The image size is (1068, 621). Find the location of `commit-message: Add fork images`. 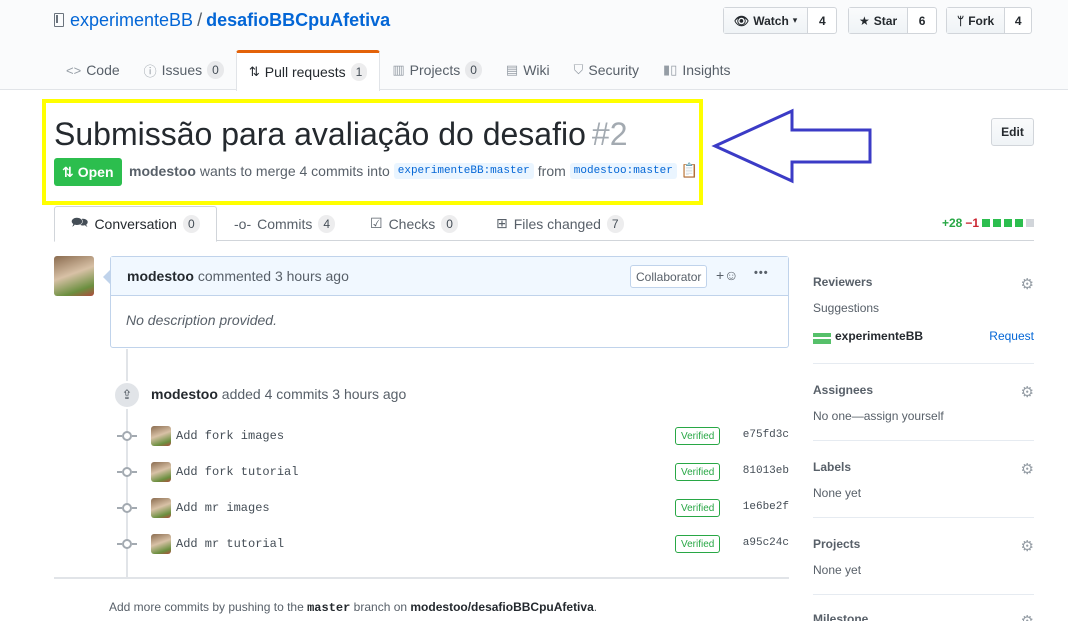

commit-message: Add fork images is located at coordinates (230, 436).